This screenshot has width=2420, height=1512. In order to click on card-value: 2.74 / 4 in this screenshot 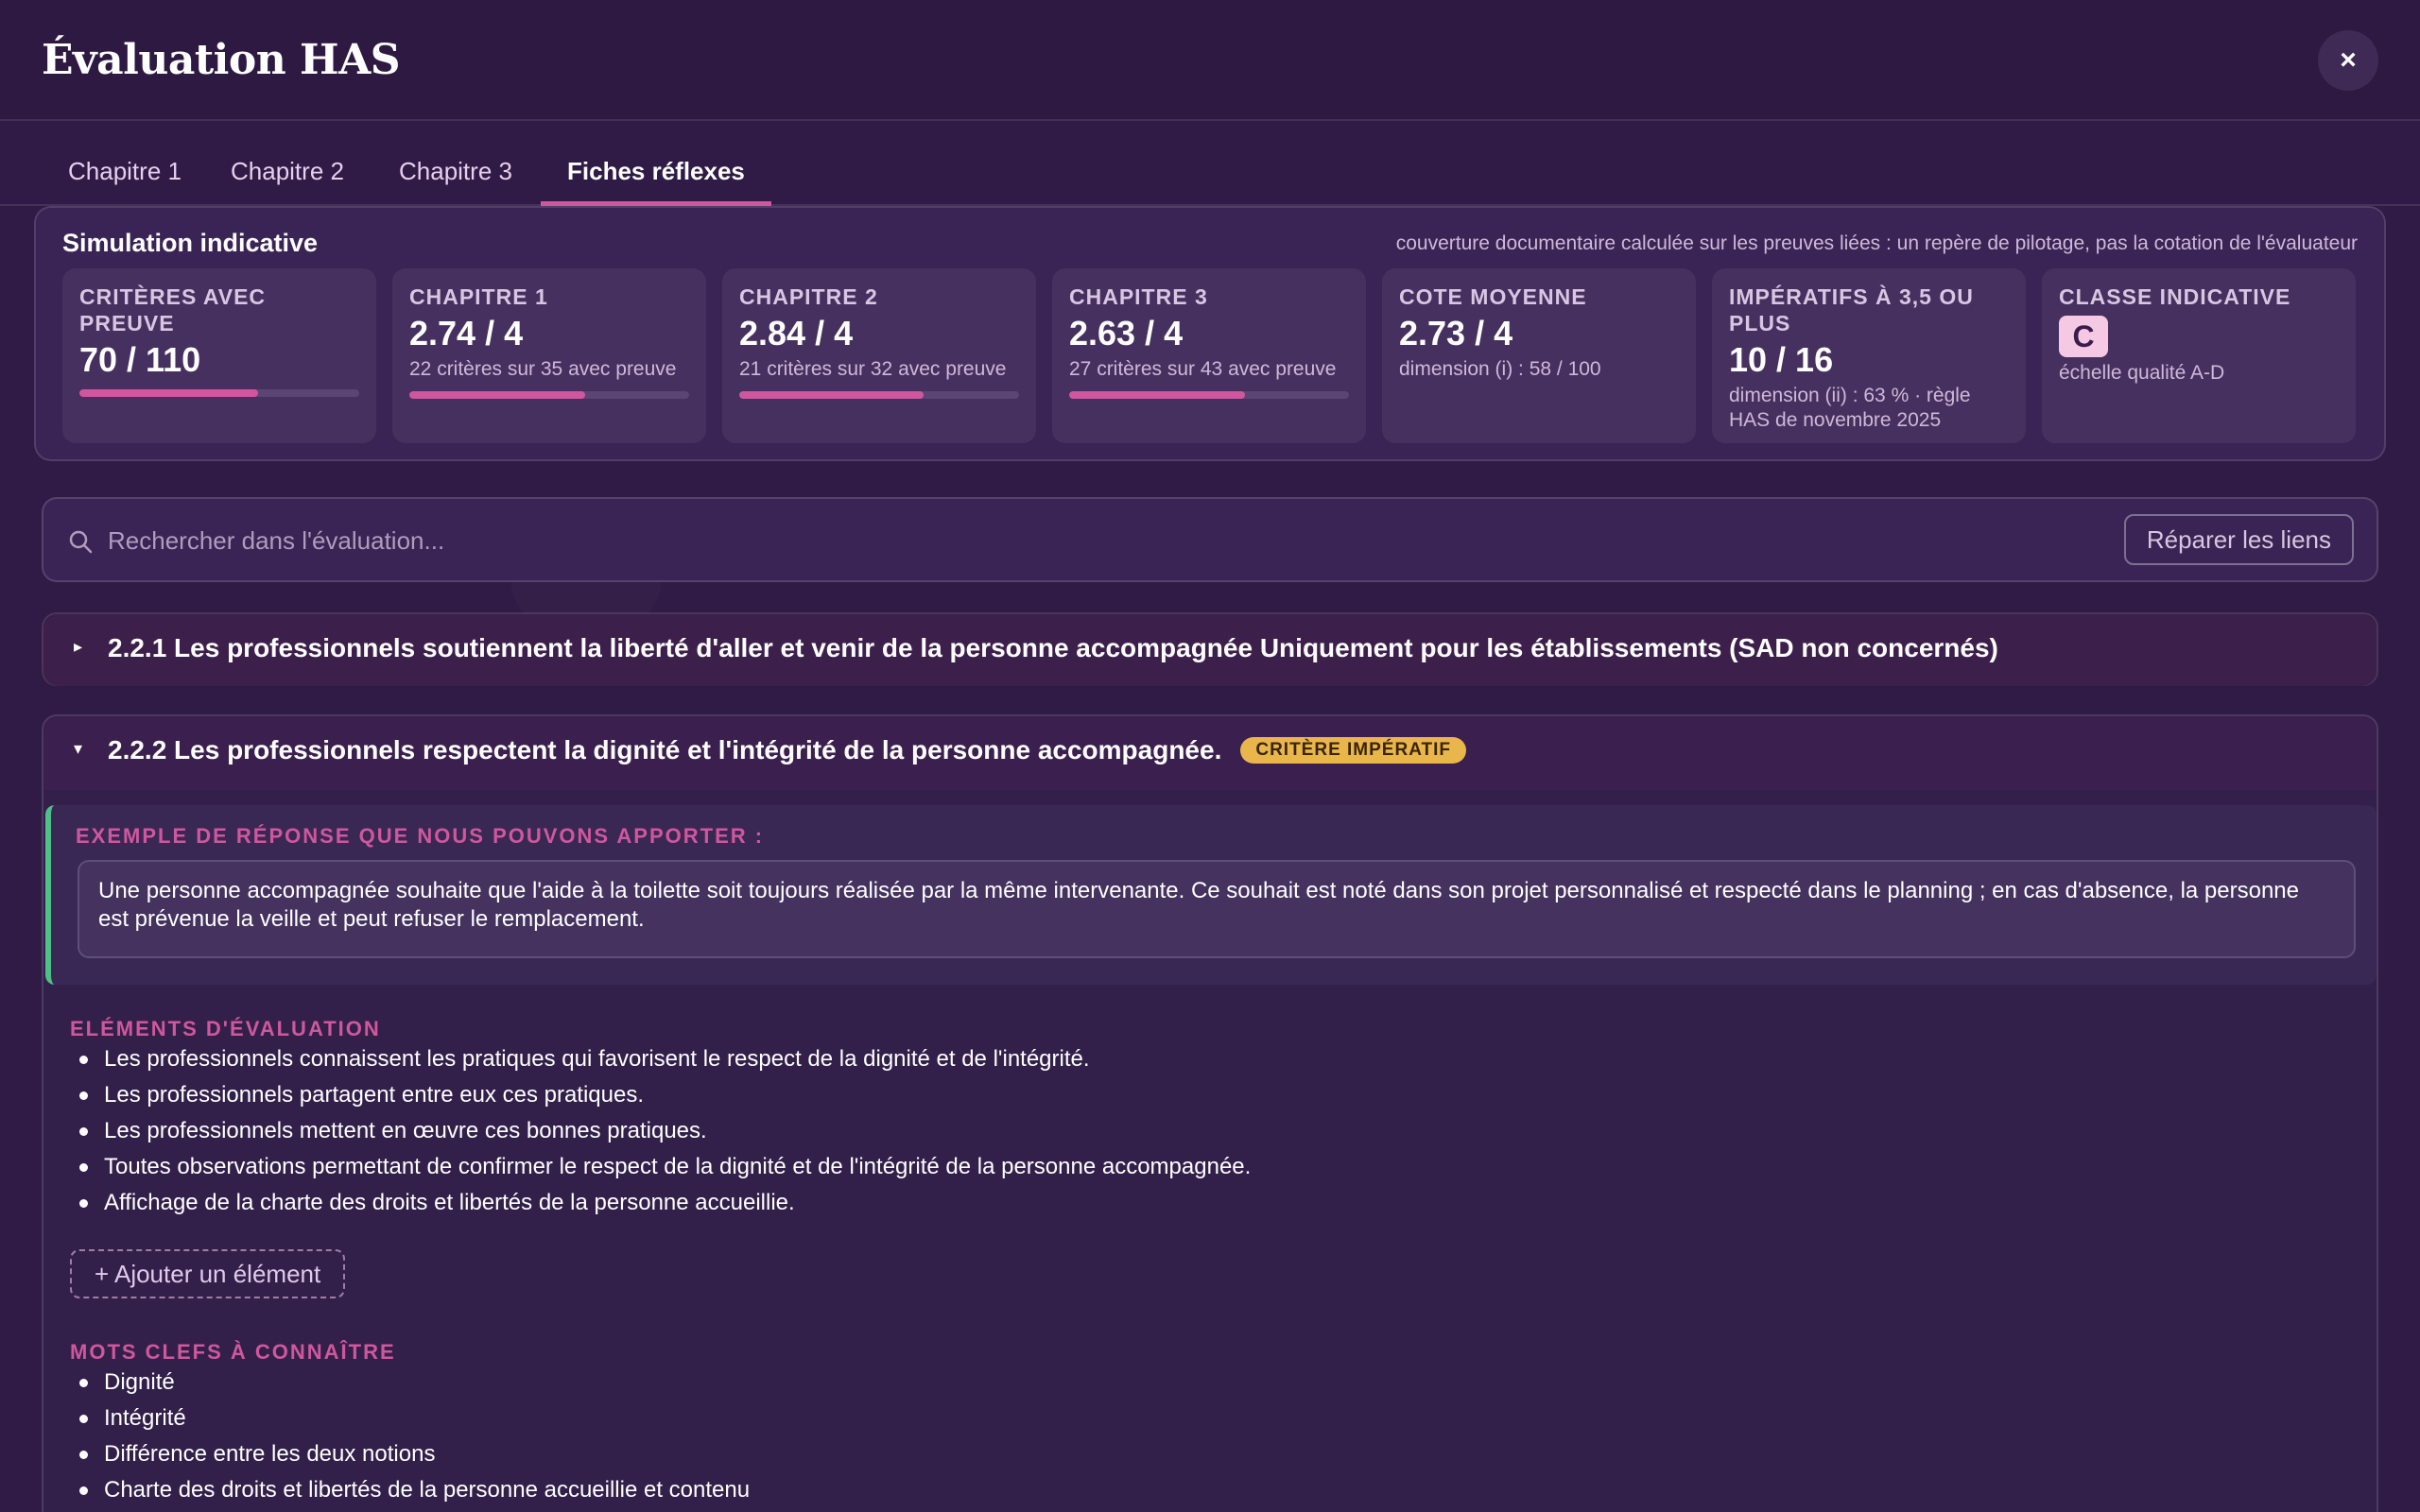, I will do `click(466, 333)`.